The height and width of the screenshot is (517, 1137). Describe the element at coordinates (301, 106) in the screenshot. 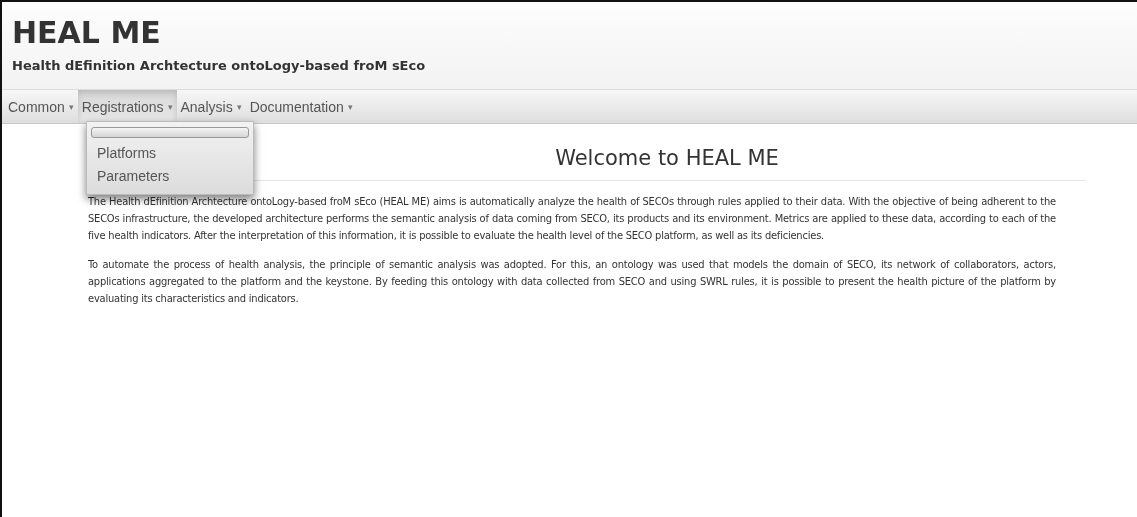

I see `nav-menu: Documentation ▾` at that location.